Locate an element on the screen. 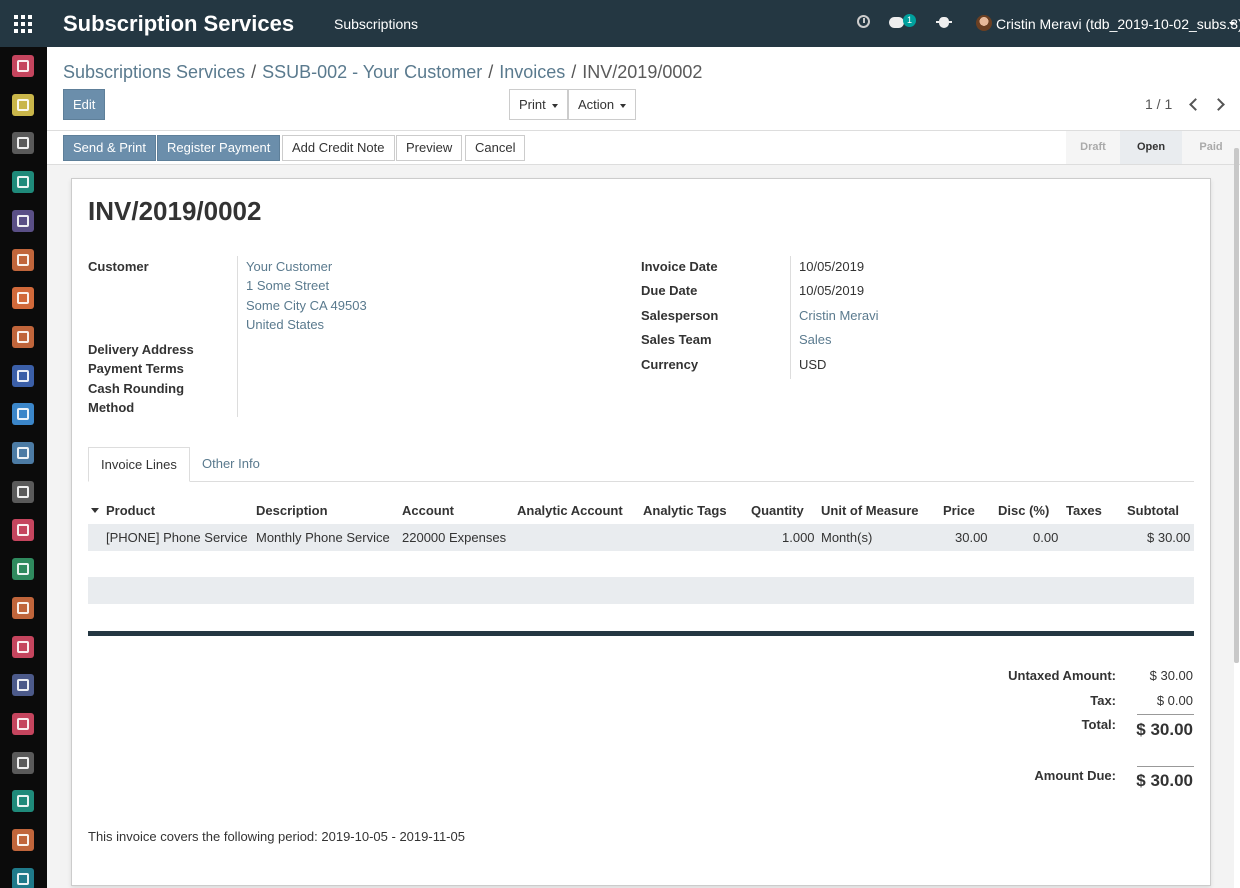  totals-separator is located at coordinates (641, 633).